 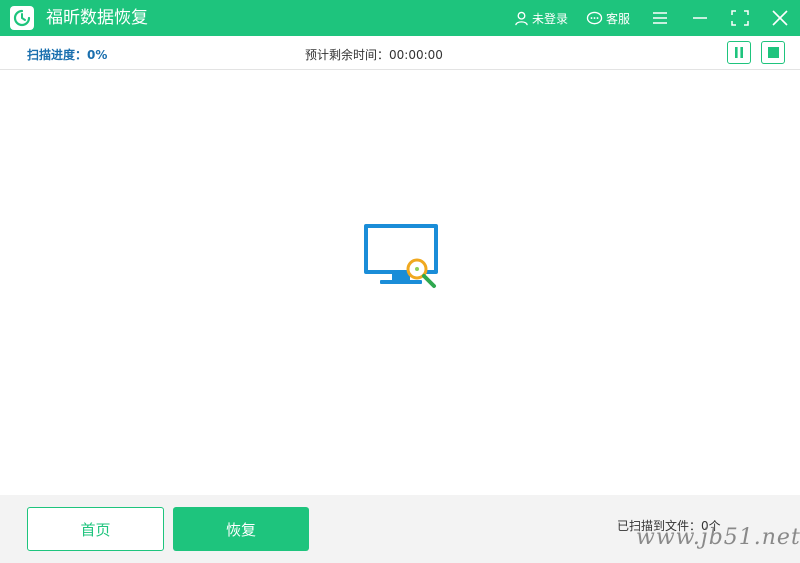 I want to click on watermark-text: www.jb51.net, so click(x=718, y=537).